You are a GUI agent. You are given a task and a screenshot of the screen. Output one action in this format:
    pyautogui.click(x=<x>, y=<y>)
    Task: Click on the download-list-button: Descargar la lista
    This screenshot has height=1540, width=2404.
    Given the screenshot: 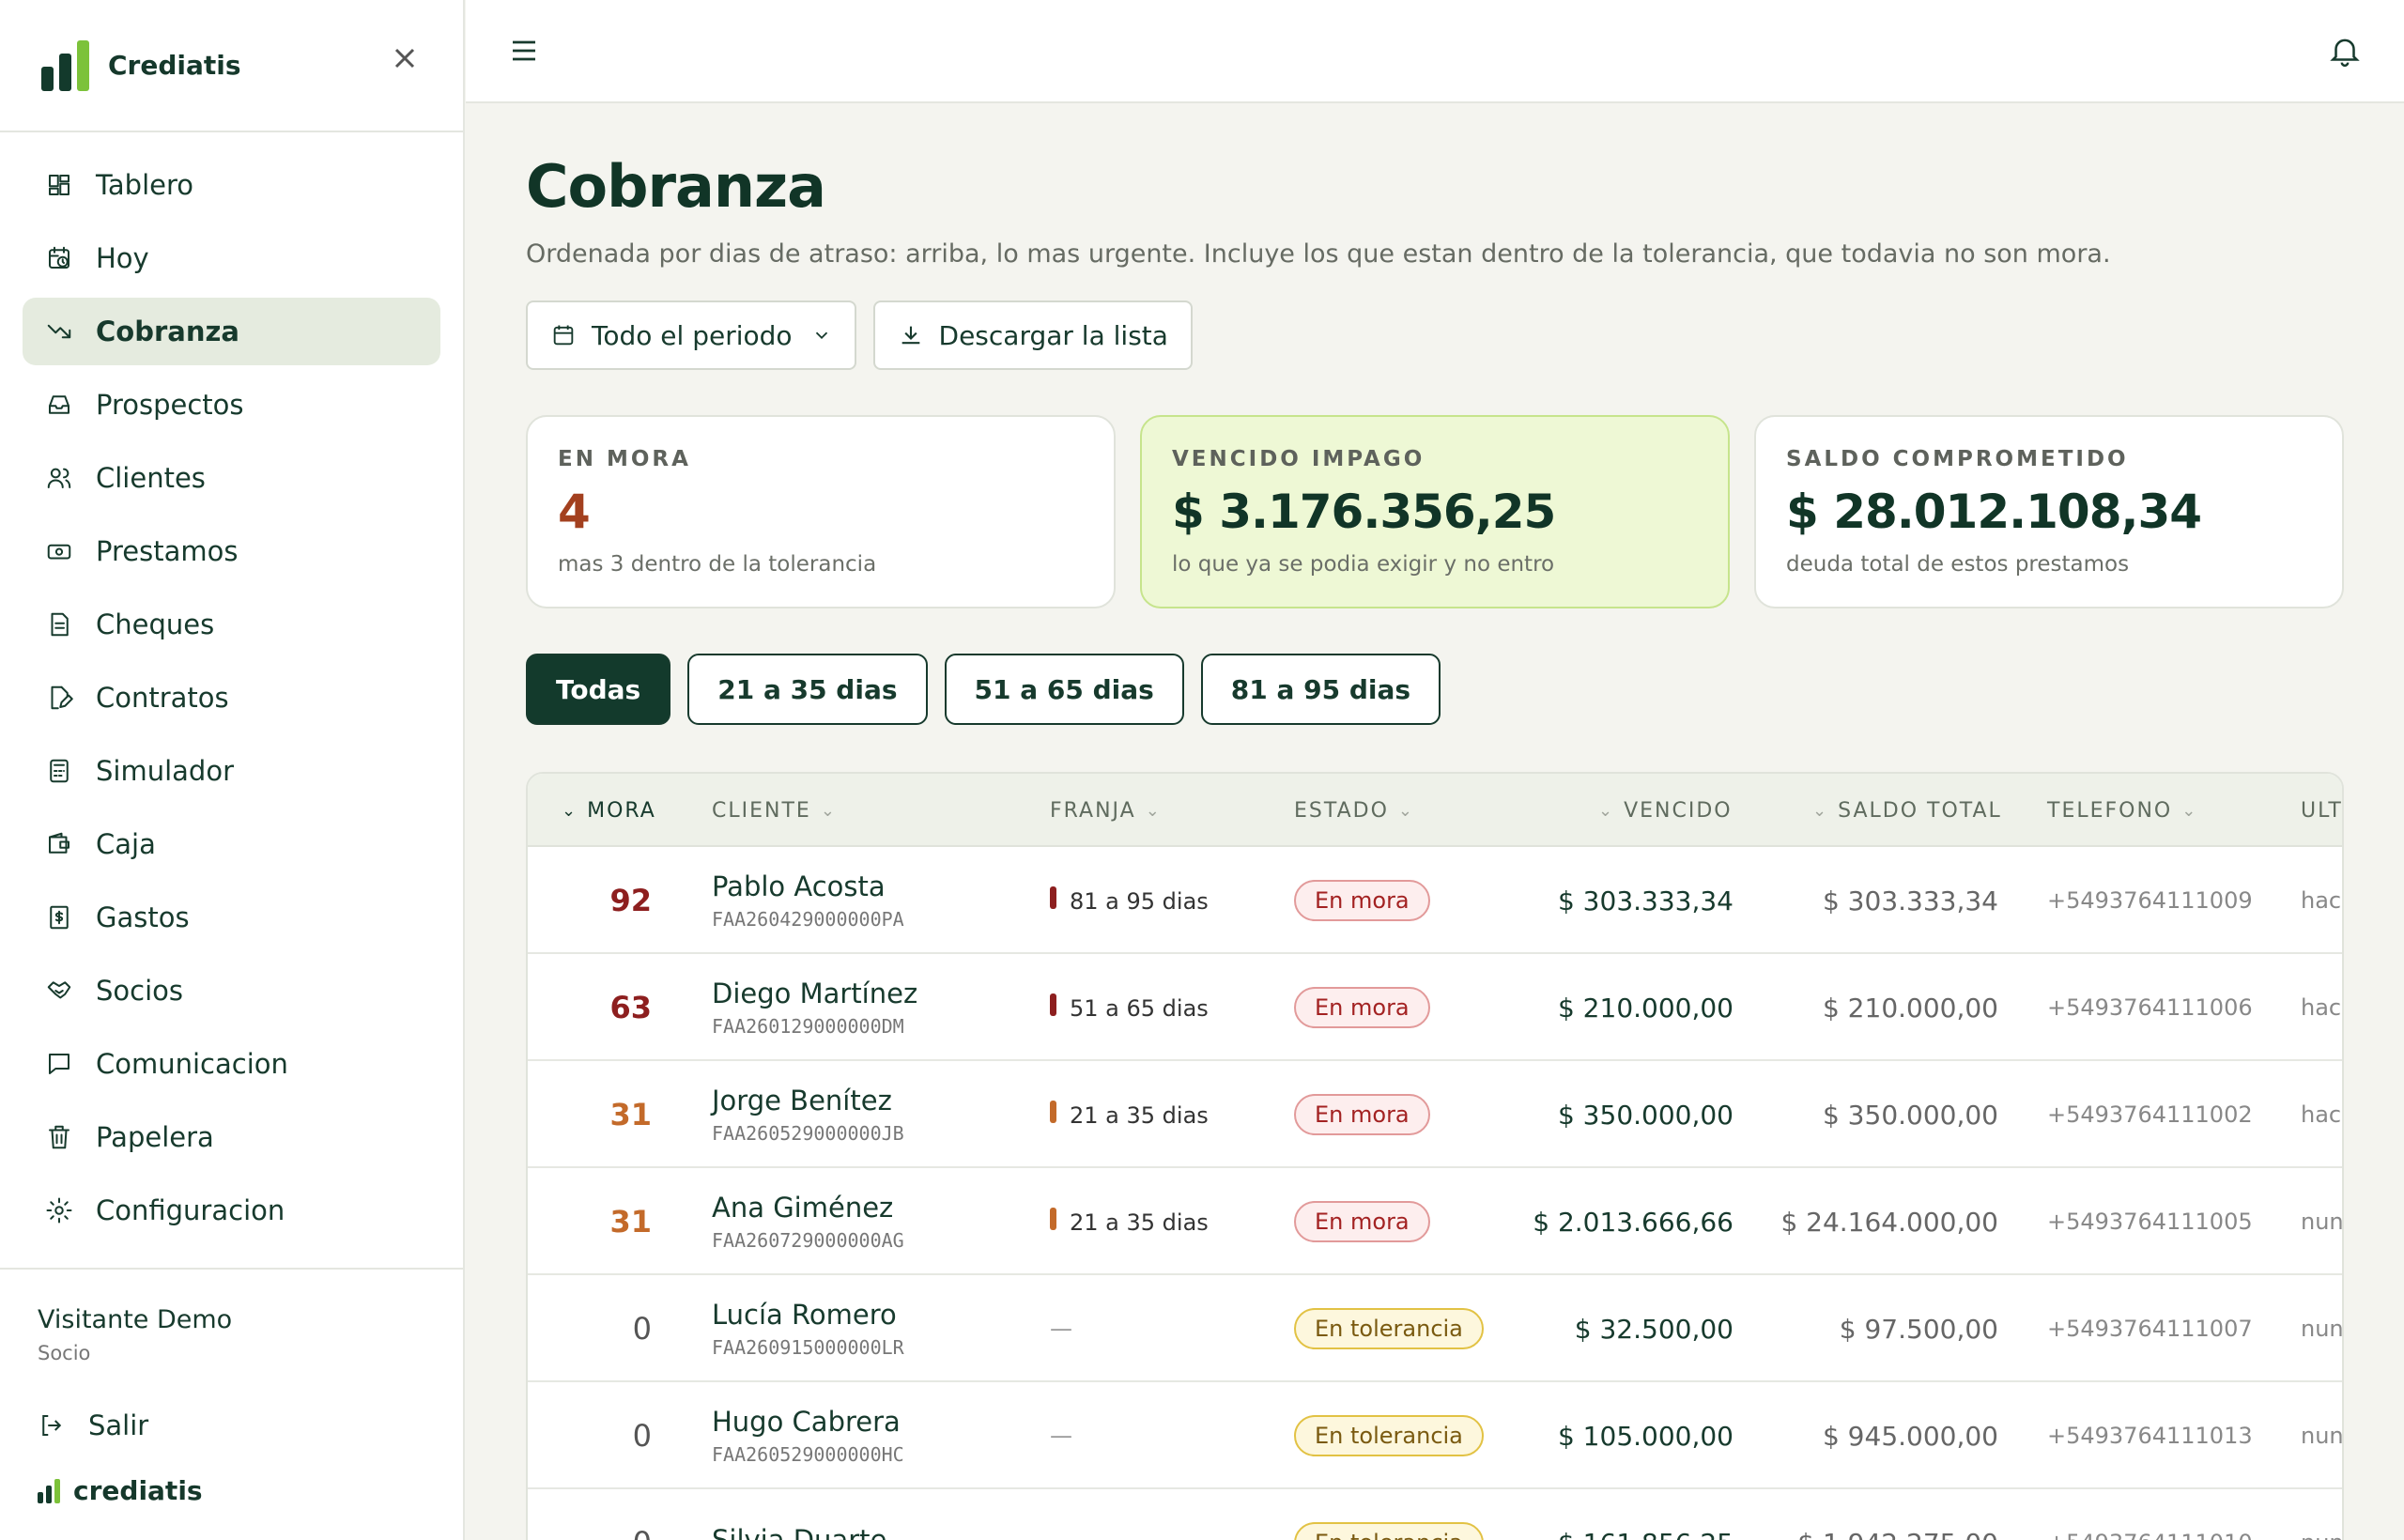 What is the action you would take?
    pyautogui.click(x=1032, y=335)
    